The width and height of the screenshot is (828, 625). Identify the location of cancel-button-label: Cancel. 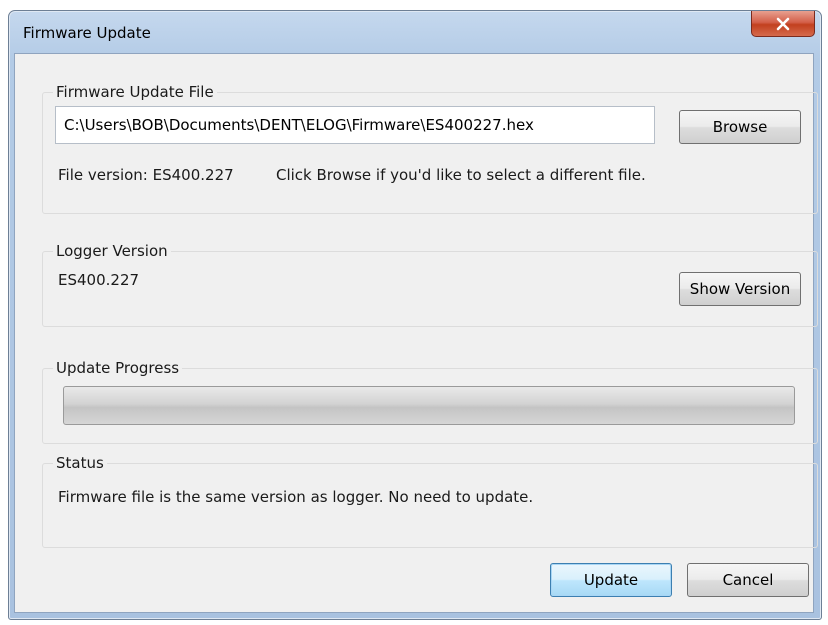
(748, 580).